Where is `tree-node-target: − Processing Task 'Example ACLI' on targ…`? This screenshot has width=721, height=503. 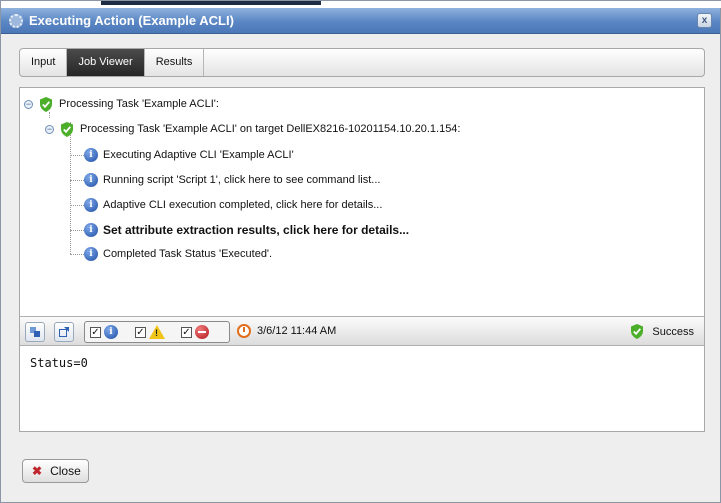
tree-node-target: − Processing Task 'Example ACLI' on targ… is located at coordinates (252, 129).